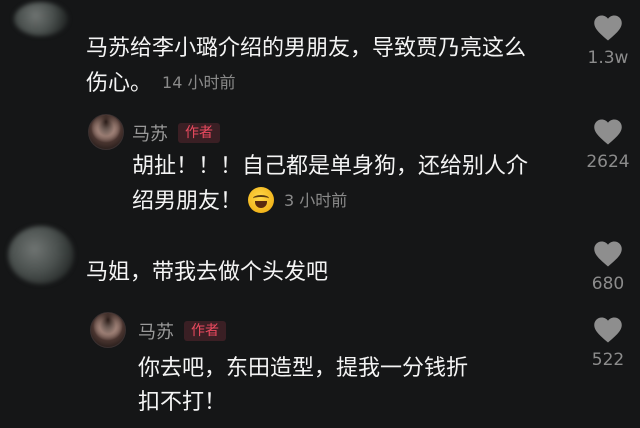 The height and width of the screenshot is (428, 640). Describe the element at coordinates (608, 58) in the screenshot. I see `like-count: 1.3w` at that location.